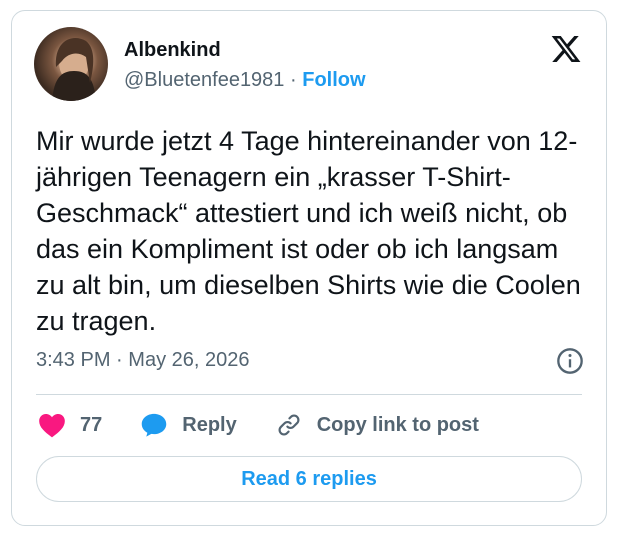 This screenshot has width=620, height=538. Describe the element at coordinates (172, 50) in the screenshot. I see `author-name: Albenkind` at that location.